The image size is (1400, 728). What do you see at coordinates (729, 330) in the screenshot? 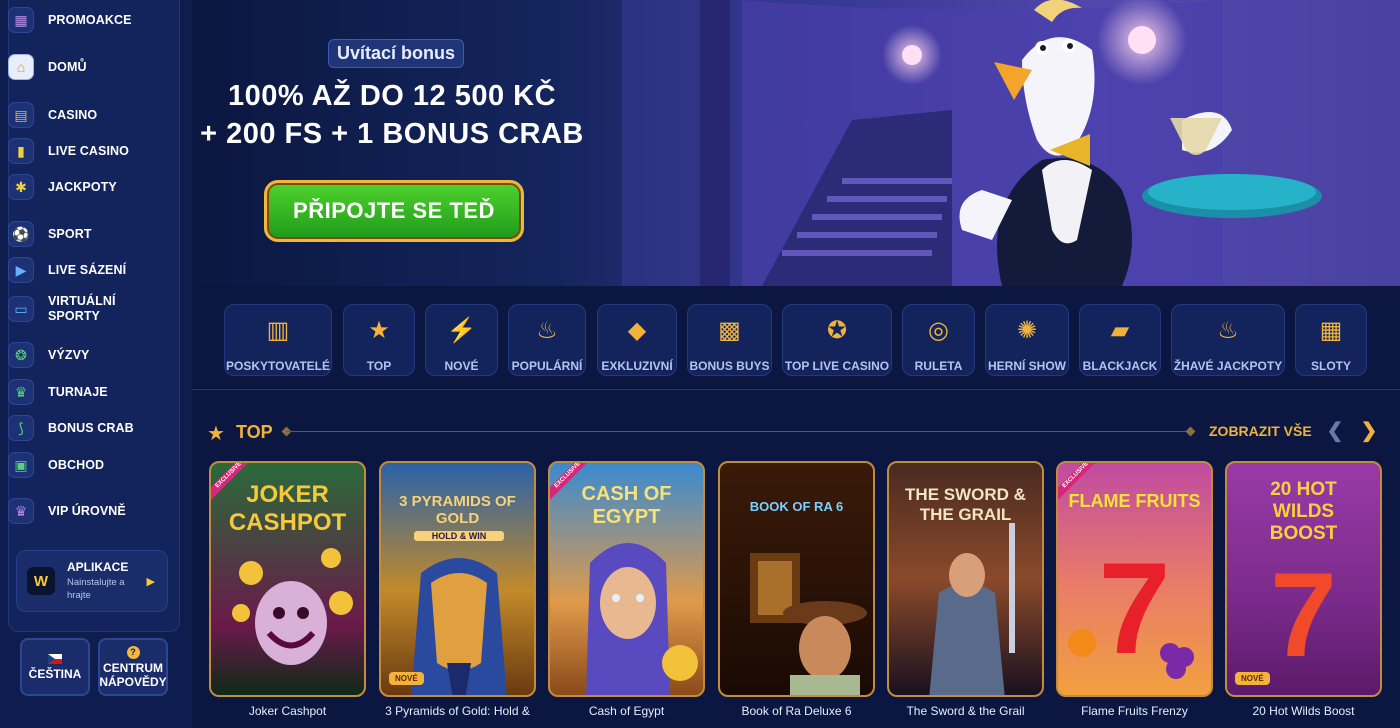
I see `gift-icon: ▩` at bounding box center [729, 330].